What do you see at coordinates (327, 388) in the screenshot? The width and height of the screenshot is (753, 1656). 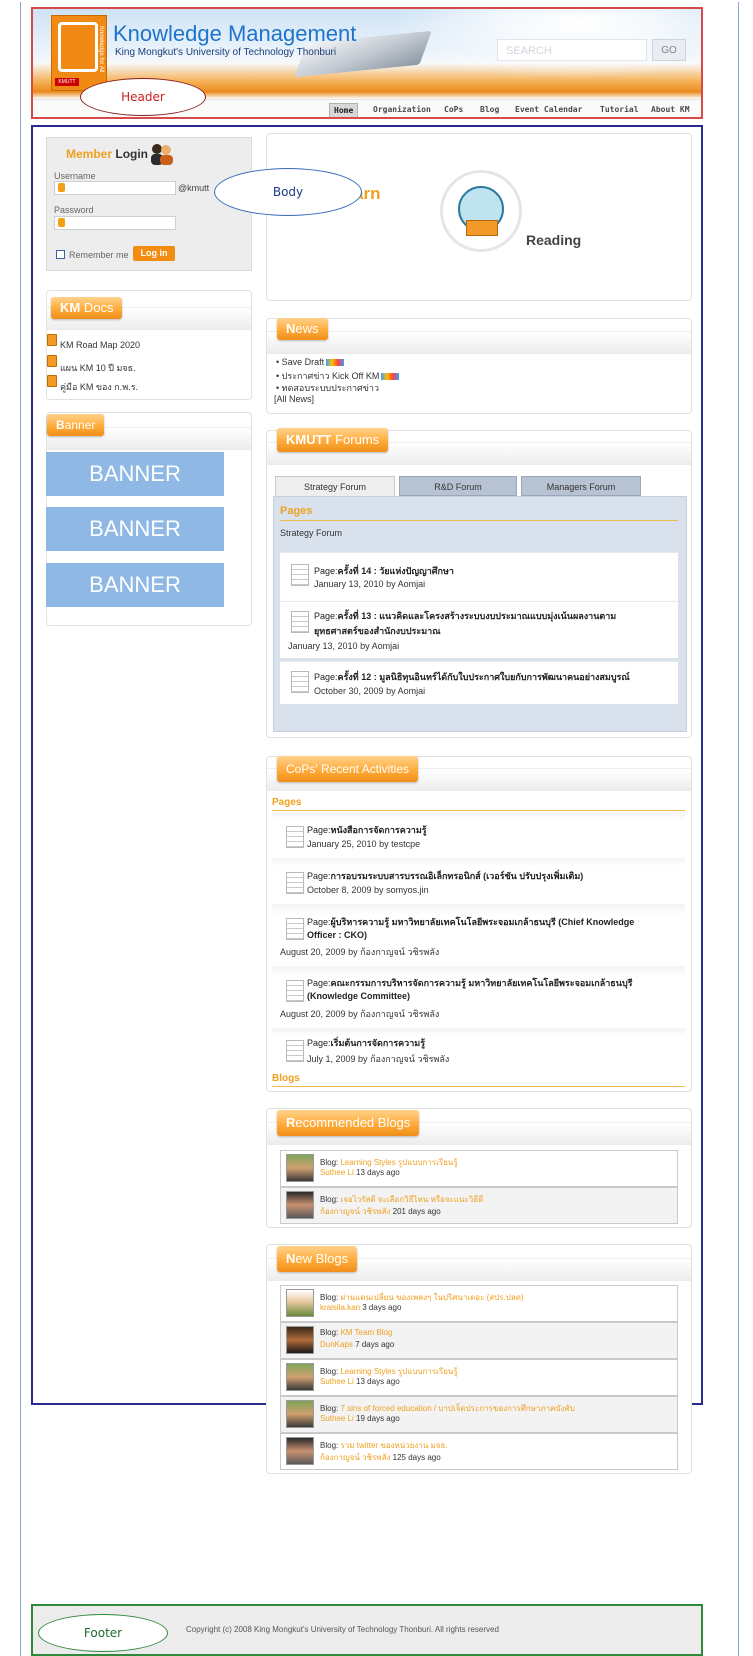 I see `news-item: • ทดสอบระบบประกาศข่าว` at bounding box center [327, 388].